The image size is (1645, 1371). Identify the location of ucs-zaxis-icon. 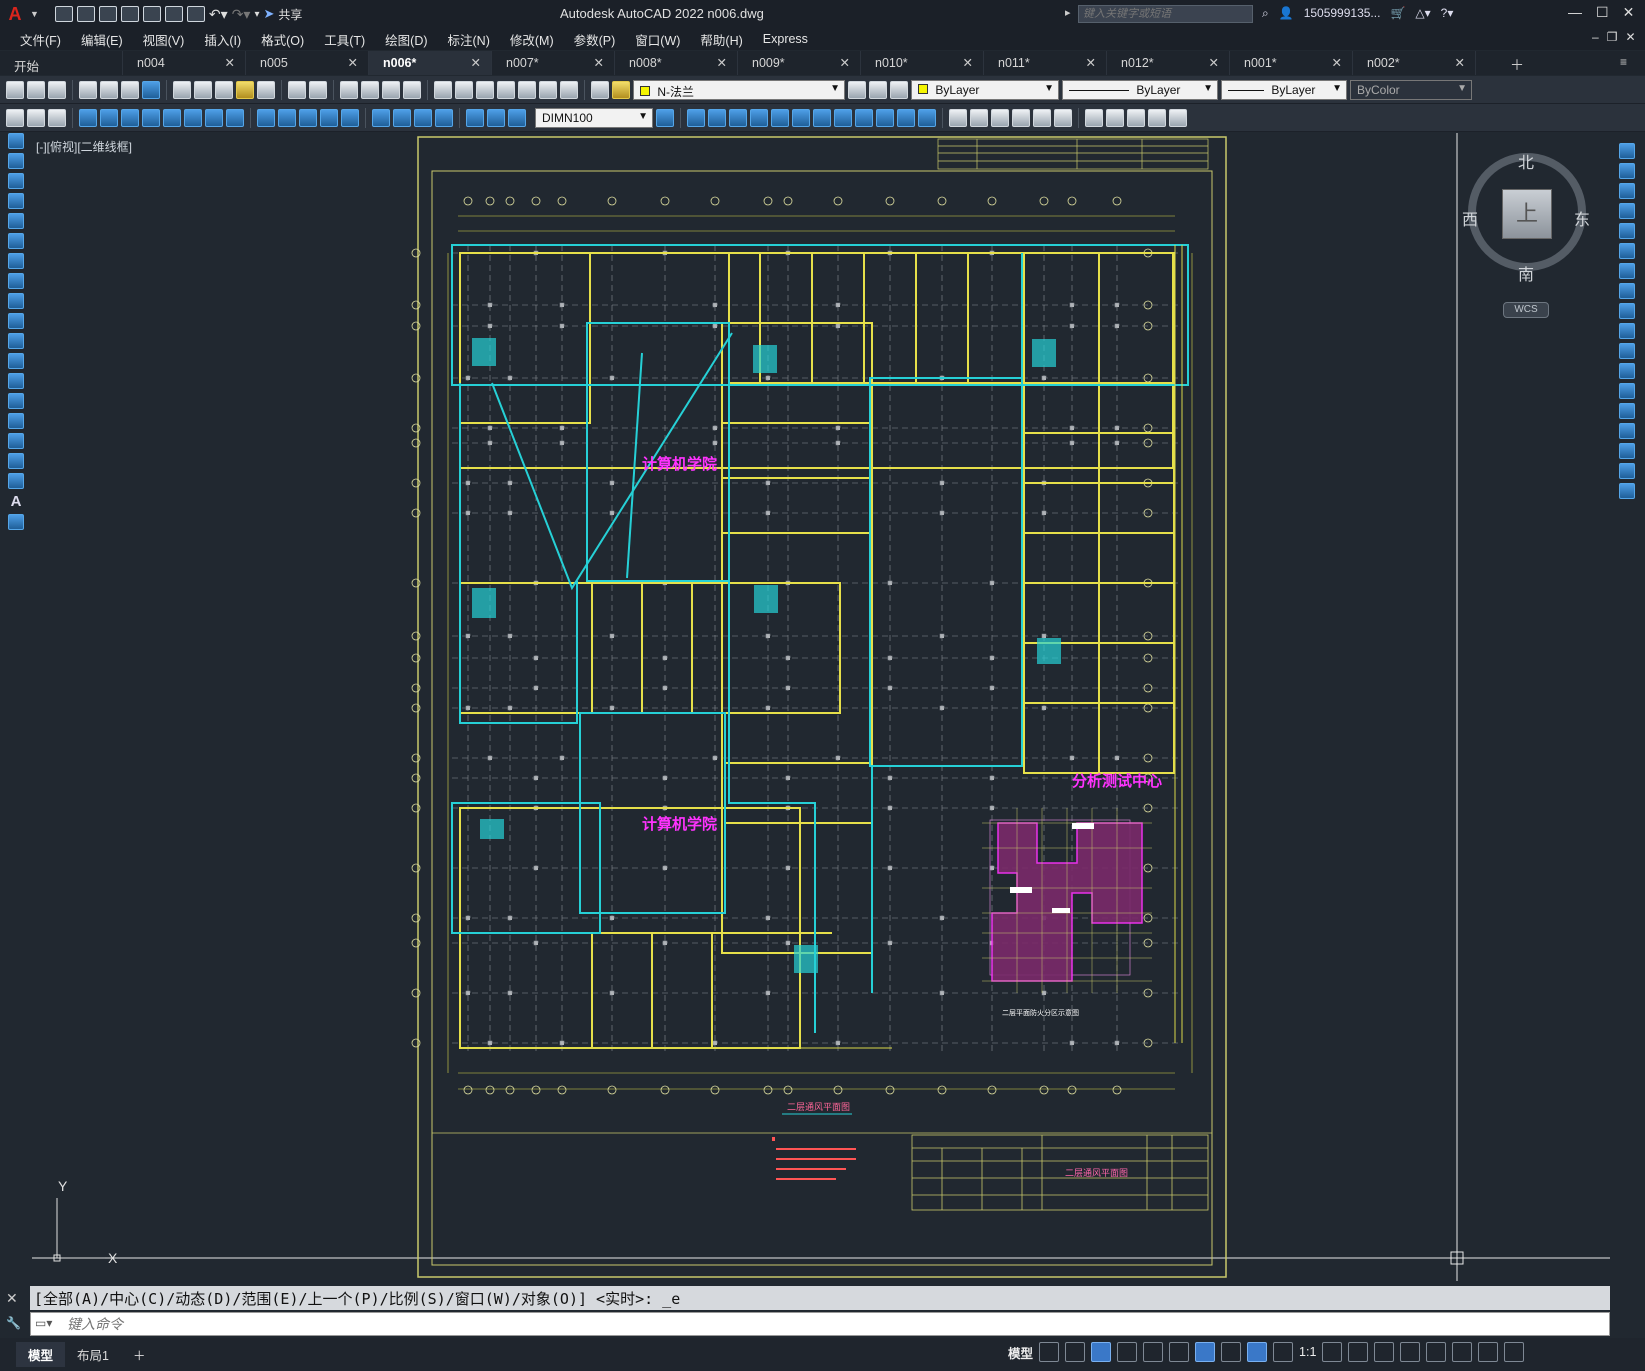
(843, 117).